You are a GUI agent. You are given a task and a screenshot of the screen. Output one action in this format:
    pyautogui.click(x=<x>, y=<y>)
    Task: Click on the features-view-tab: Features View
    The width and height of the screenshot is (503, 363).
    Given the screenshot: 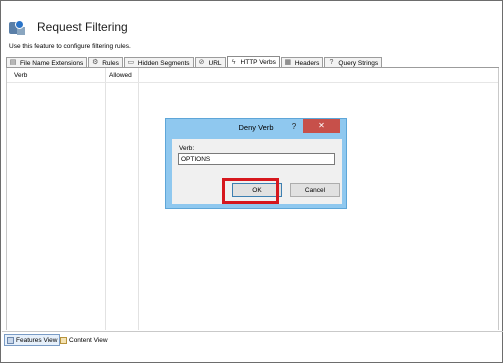 What is the action you would take?
    pyautogui.click(x=32, y=340)
    